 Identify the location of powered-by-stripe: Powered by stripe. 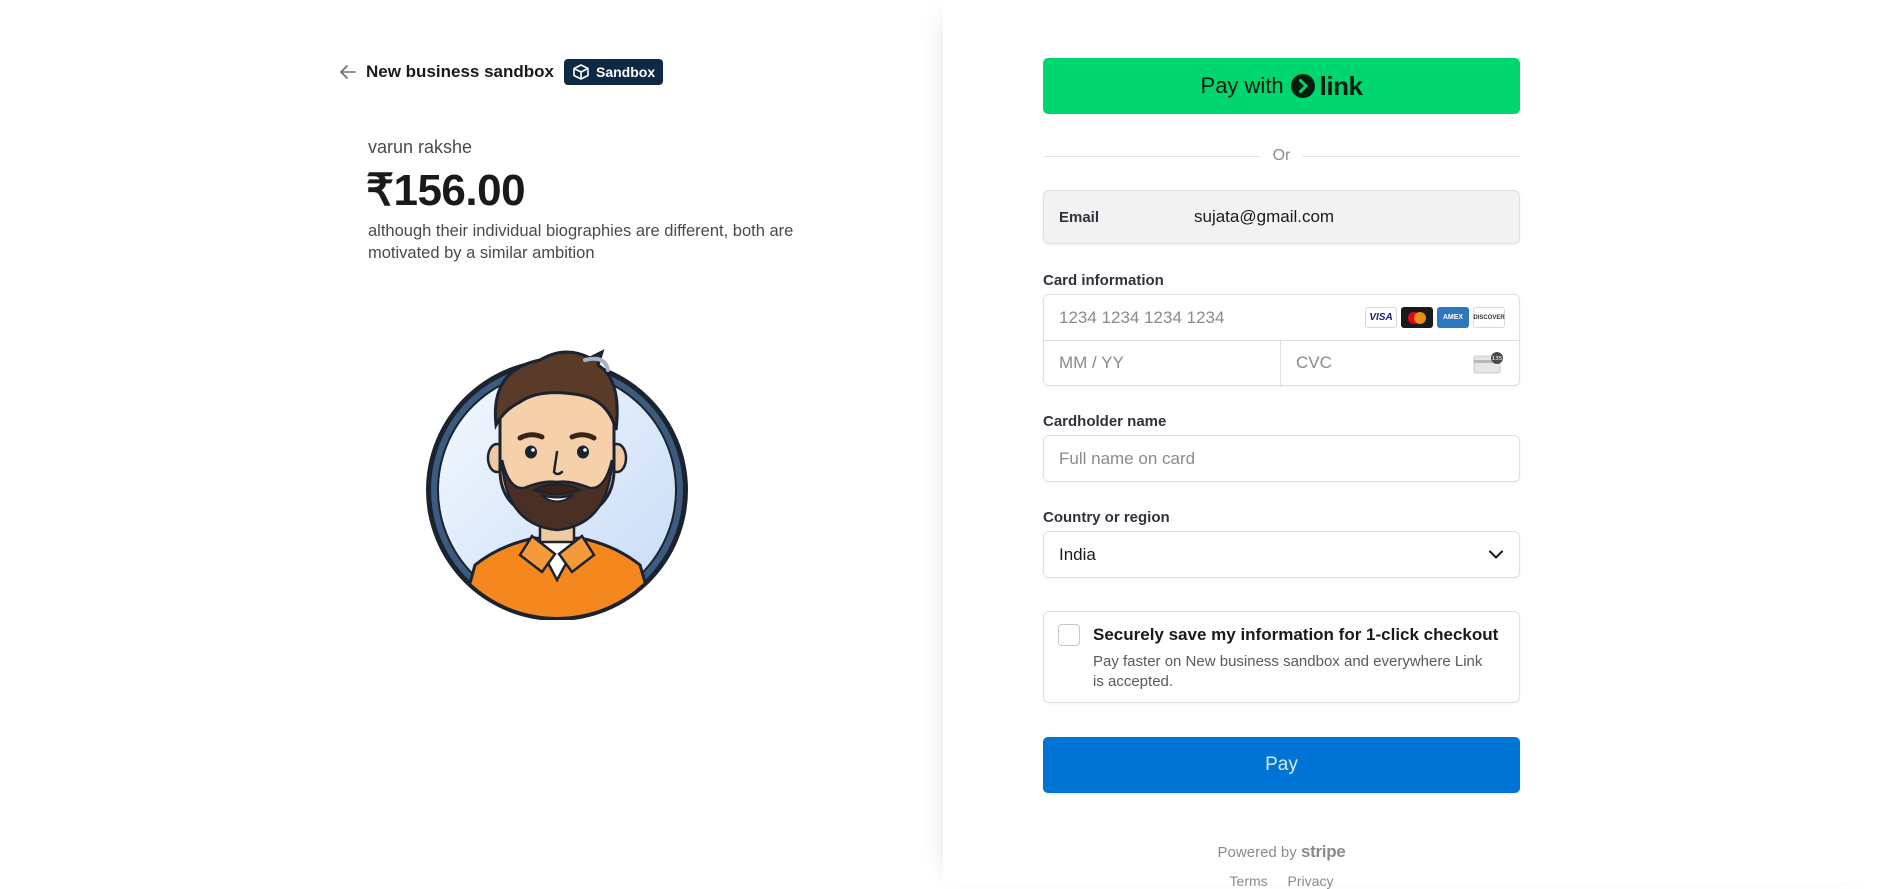
(1281, 852).